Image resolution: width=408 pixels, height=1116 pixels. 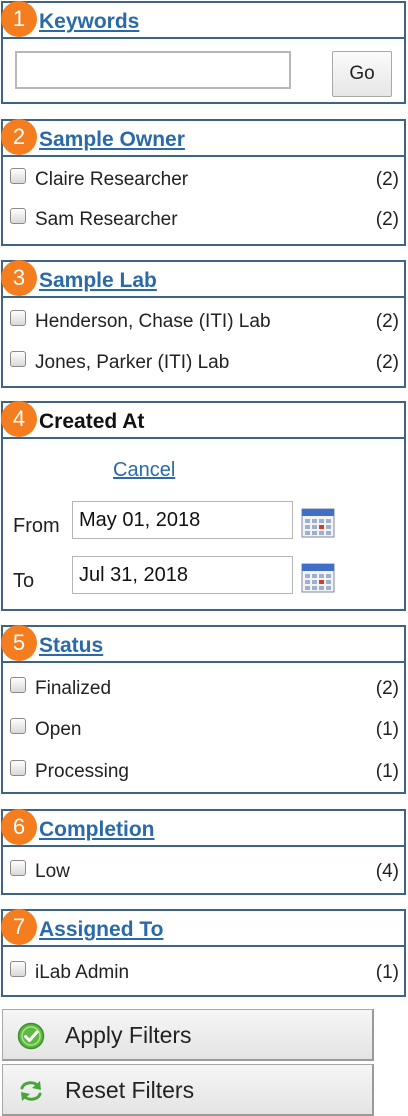 I want to click on filter-option-row: Henderson, Chase (ITI) Lab (2), so click(x=203, y=322).